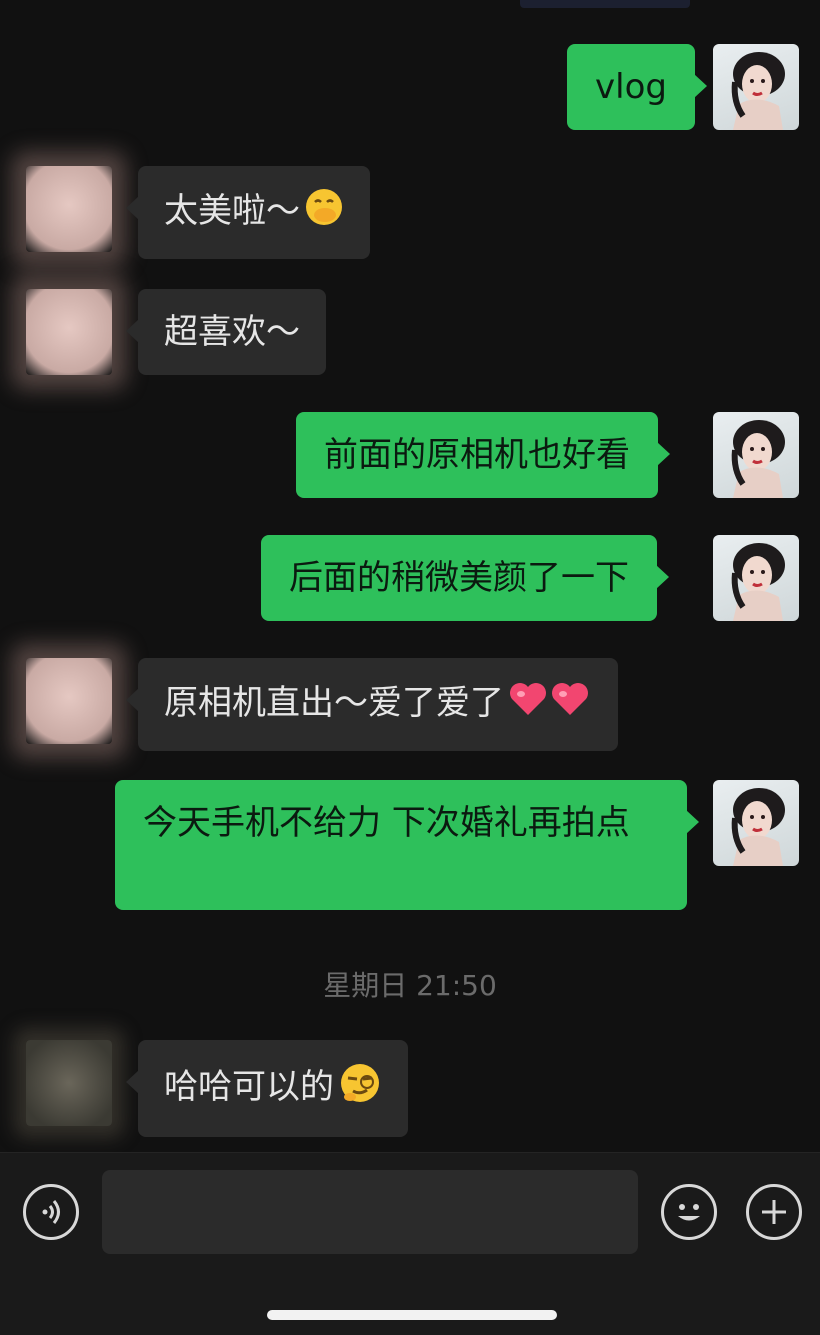 This screenshot has height=1335, width=820. Describe the element at coordinates (324, 212) in the screenshot. I see `face-with-hand-over-mouth-icon` at that location.